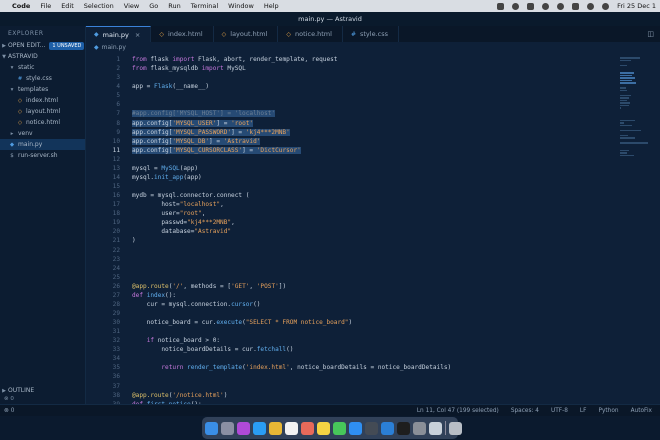 This screenshot has width=660, height=440. Describe the element at coordinates (371, 428) in the screenshot. I see `terminal-mini-icon` at that location.